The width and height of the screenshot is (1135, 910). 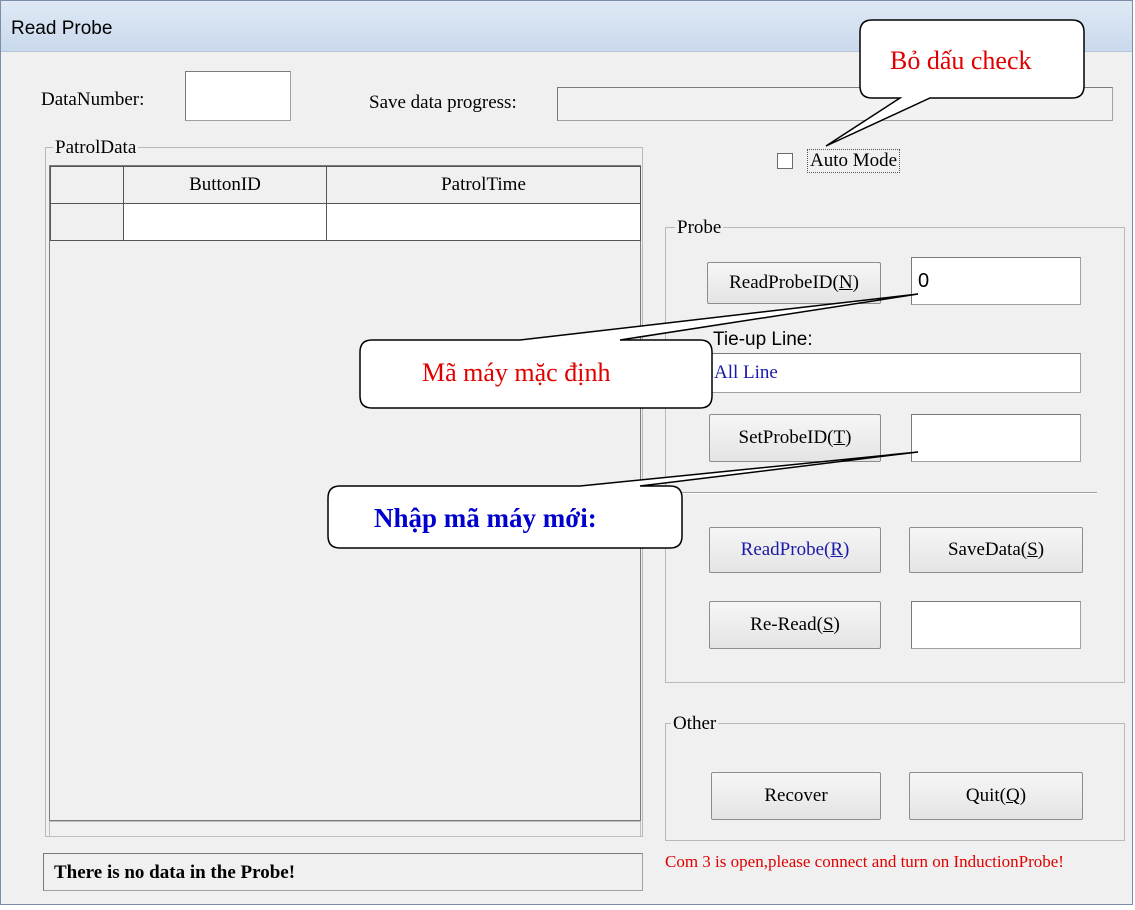 What do you see at coordinates (639, 351) in the screenshot?
I see `callout-bubble-default-id` at bounding box center [639, 351].